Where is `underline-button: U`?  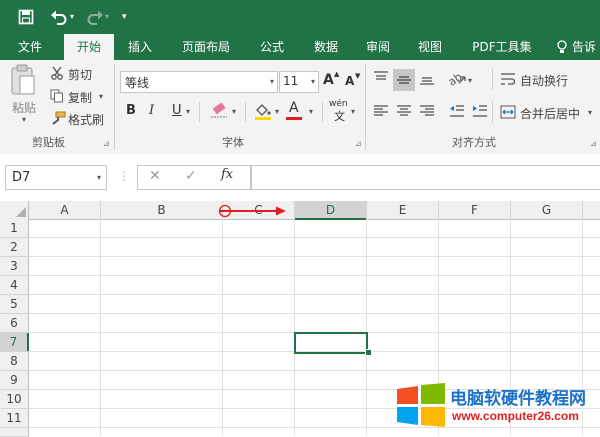 underline-button: U is located at coordinates (177, 110).